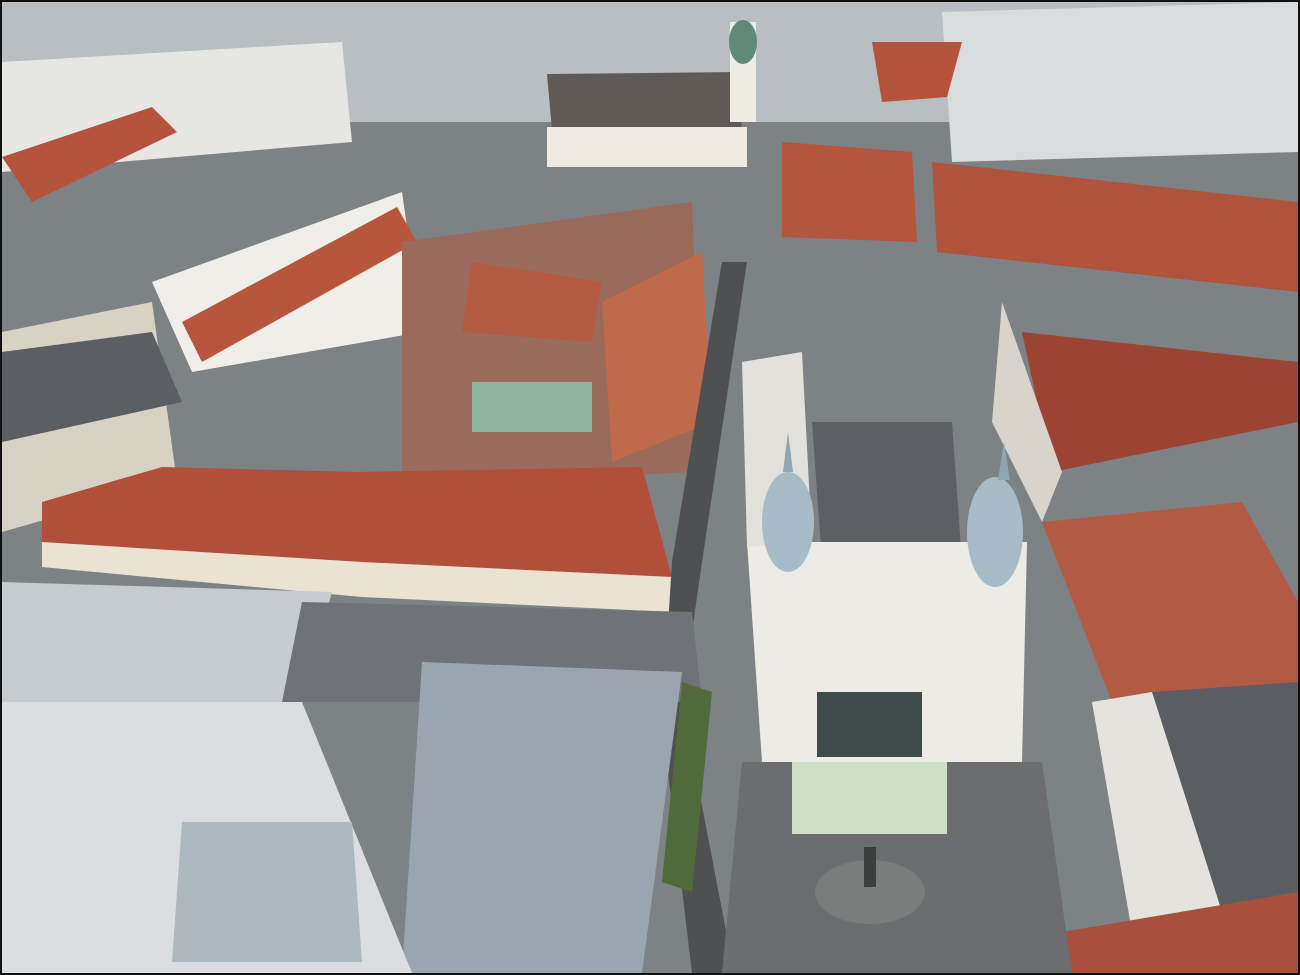  What do you see at coordinates (870, 867) in the screenshot?
I see `monument-statue` at bounding box center [870, 867].